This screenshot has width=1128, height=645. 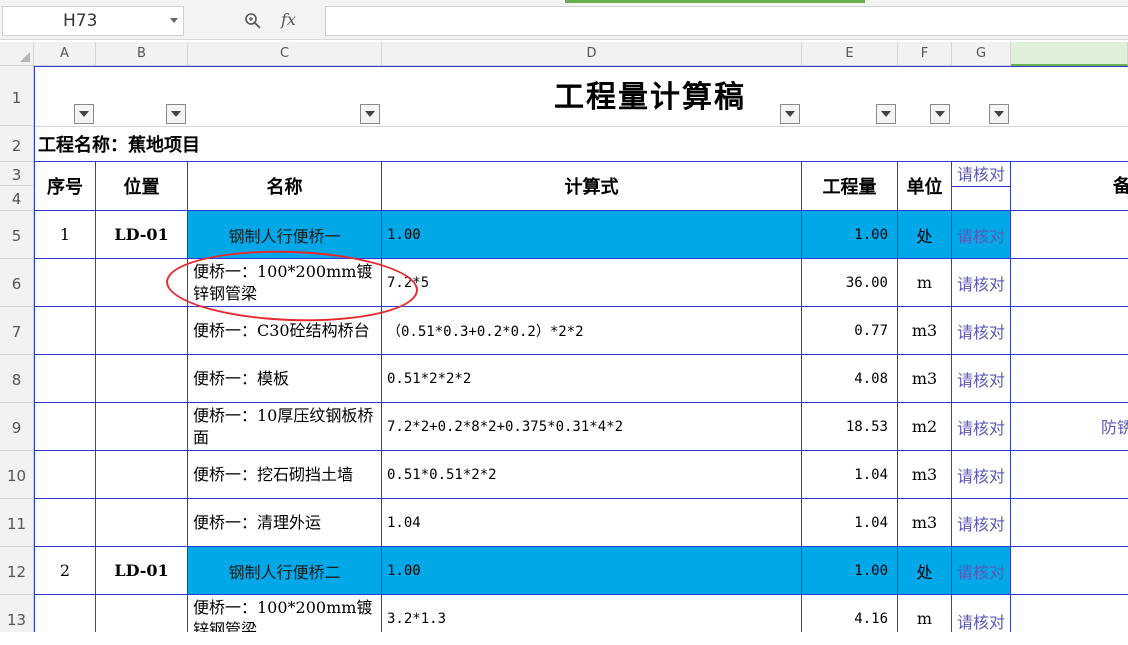 What do you see at coordinates (285, 613) in the screenshot?
I see `cell-name: 便桥一：100*200mm镀锌钢管梁` at bounding box center [285, 613].